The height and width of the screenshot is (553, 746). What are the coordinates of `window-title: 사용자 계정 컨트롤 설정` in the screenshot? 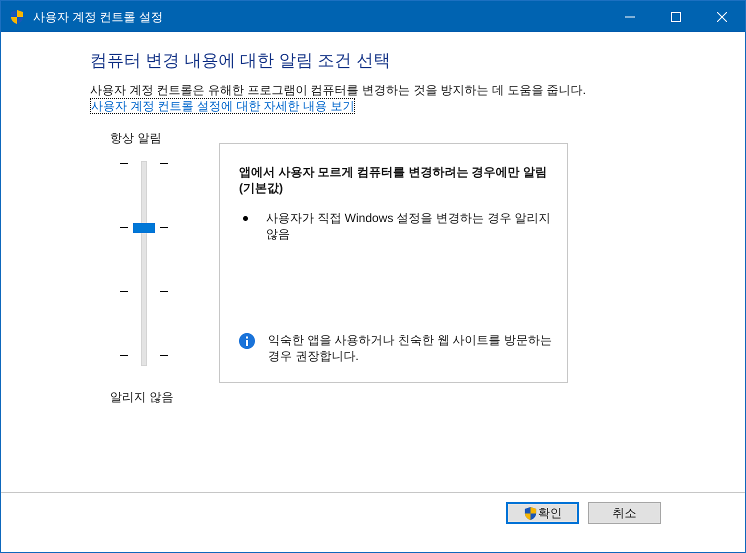 It's located at (98, 17).